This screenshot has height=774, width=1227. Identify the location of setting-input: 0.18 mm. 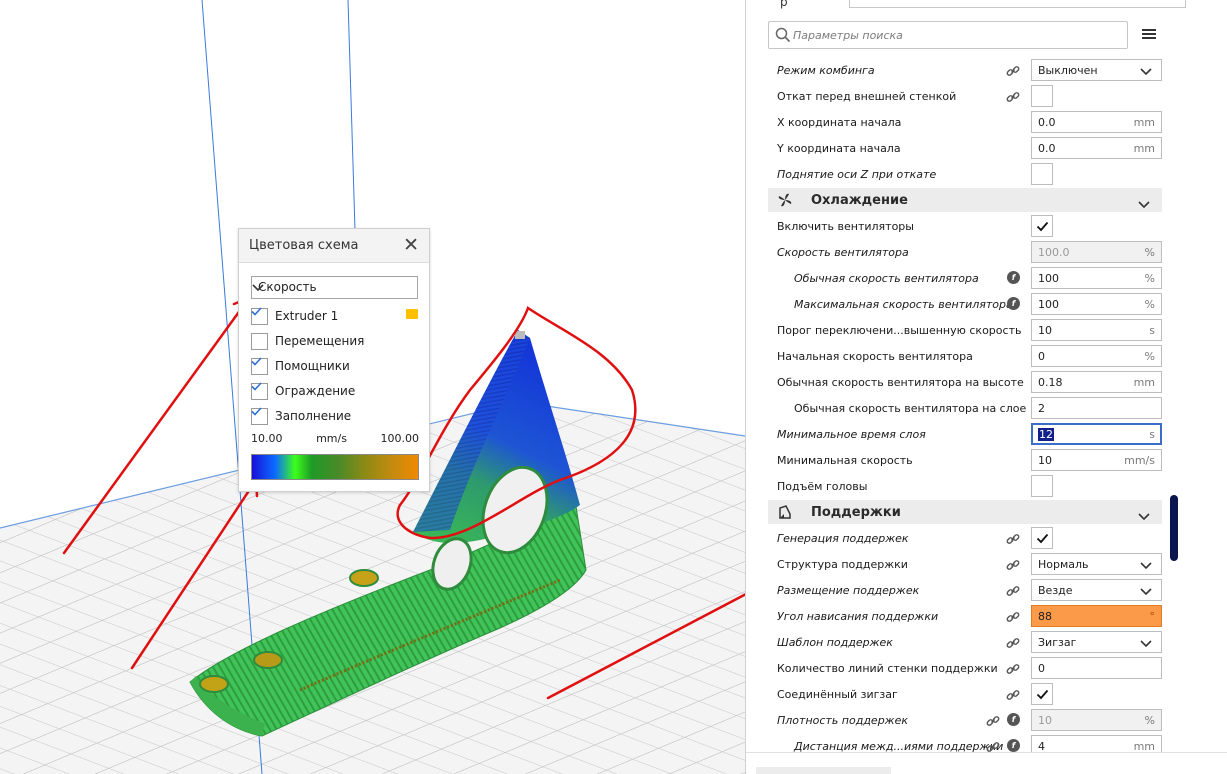
(1096, 382).